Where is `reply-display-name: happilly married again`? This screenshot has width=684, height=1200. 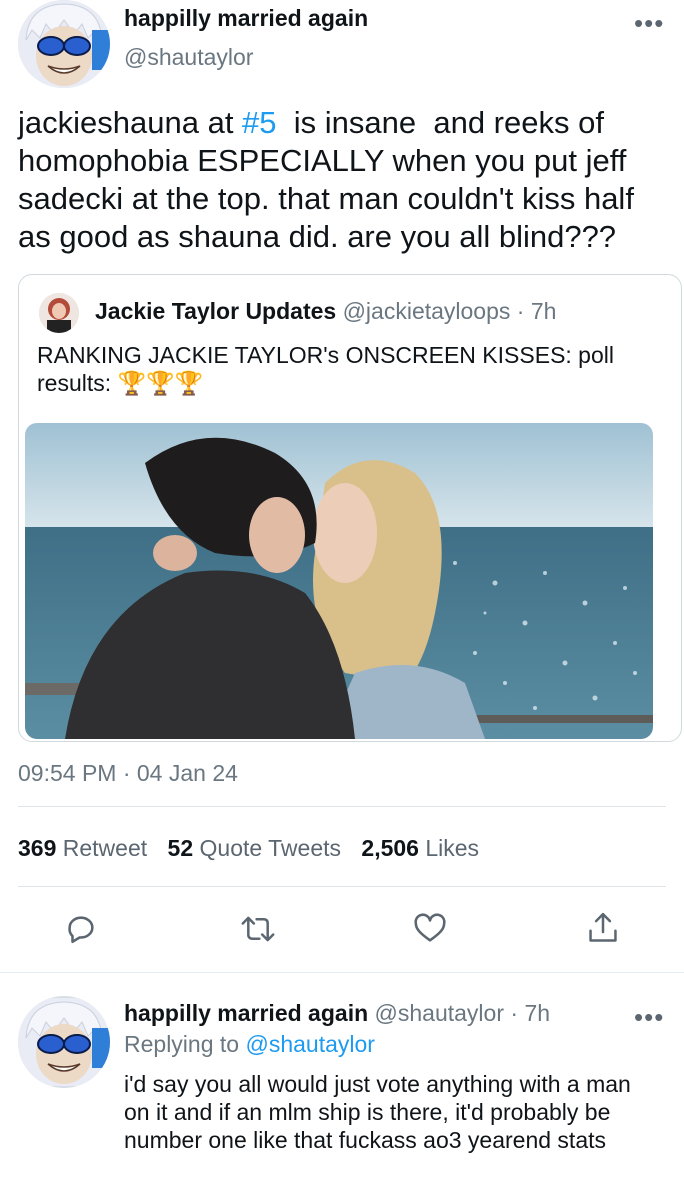
reply-display-name: happilly married again is located at coordinates (246, 1013).